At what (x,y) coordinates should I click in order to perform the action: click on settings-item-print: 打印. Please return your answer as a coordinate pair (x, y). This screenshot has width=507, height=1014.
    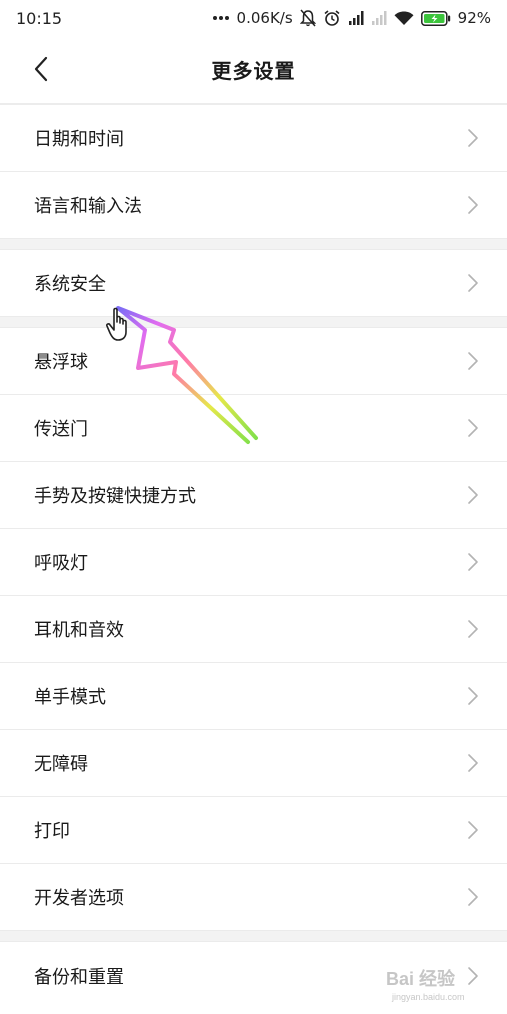
    Looking at the image, I should click on (253, 830).